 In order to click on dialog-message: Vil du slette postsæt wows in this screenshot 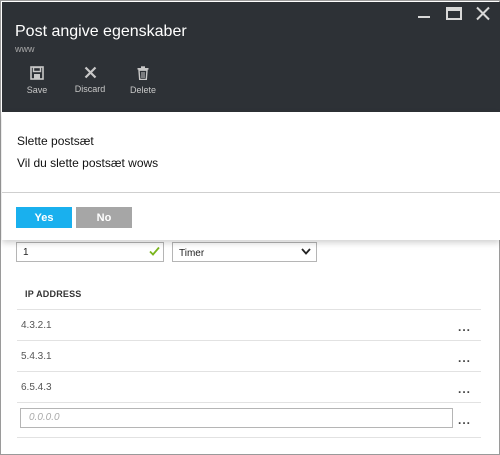, I will do `click(88, 163)`.